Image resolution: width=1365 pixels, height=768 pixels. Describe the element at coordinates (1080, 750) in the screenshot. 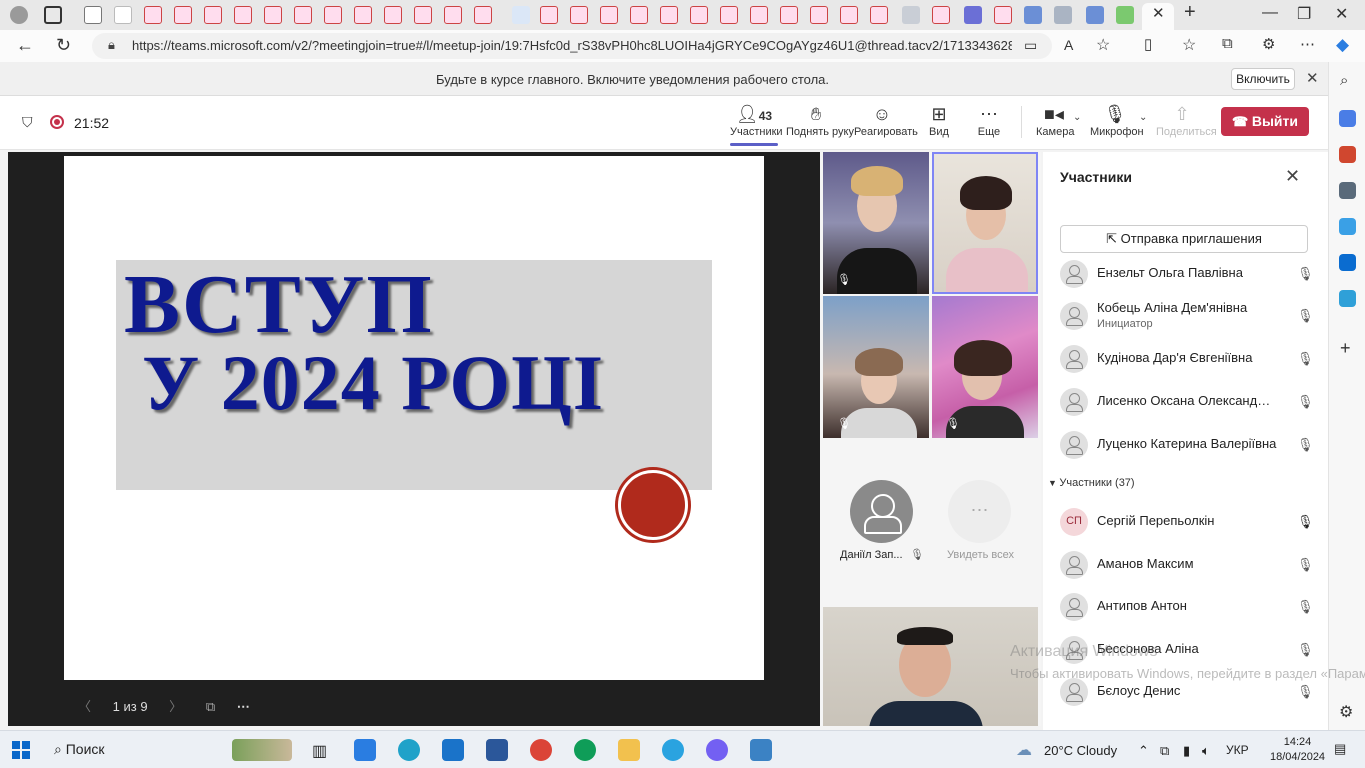

I see `weather-text: 20°C Cloudy` at that location.